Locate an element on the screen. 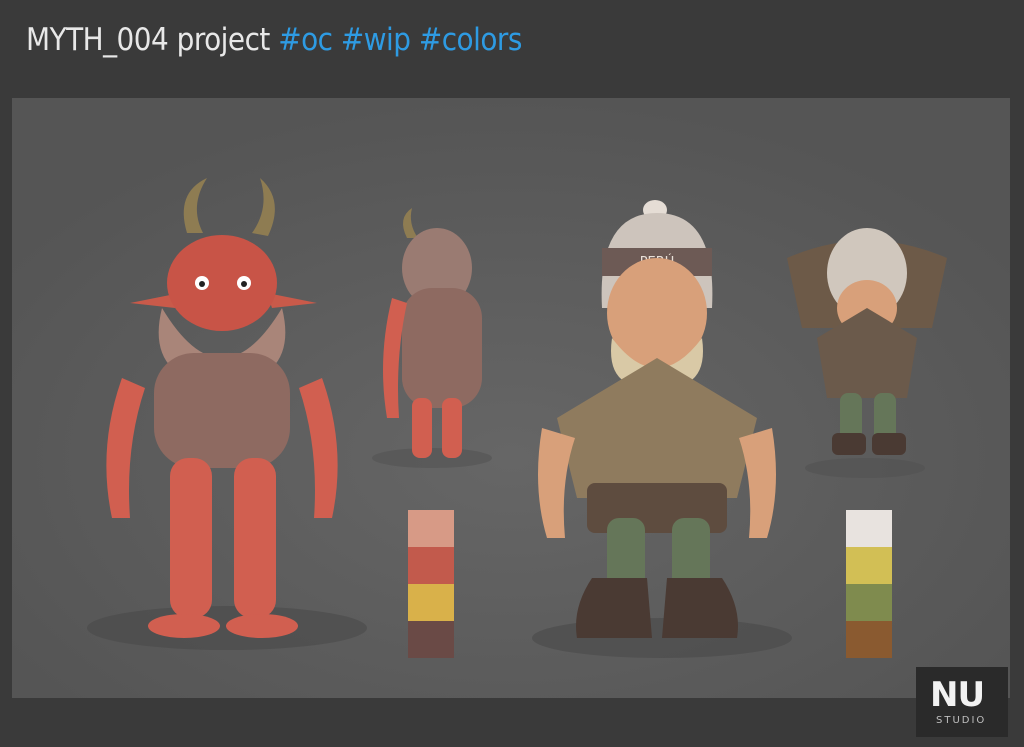 This screenshot has height=747, width=1024. logo-subtitle: STUDIO is located at coordinates (961, 720).